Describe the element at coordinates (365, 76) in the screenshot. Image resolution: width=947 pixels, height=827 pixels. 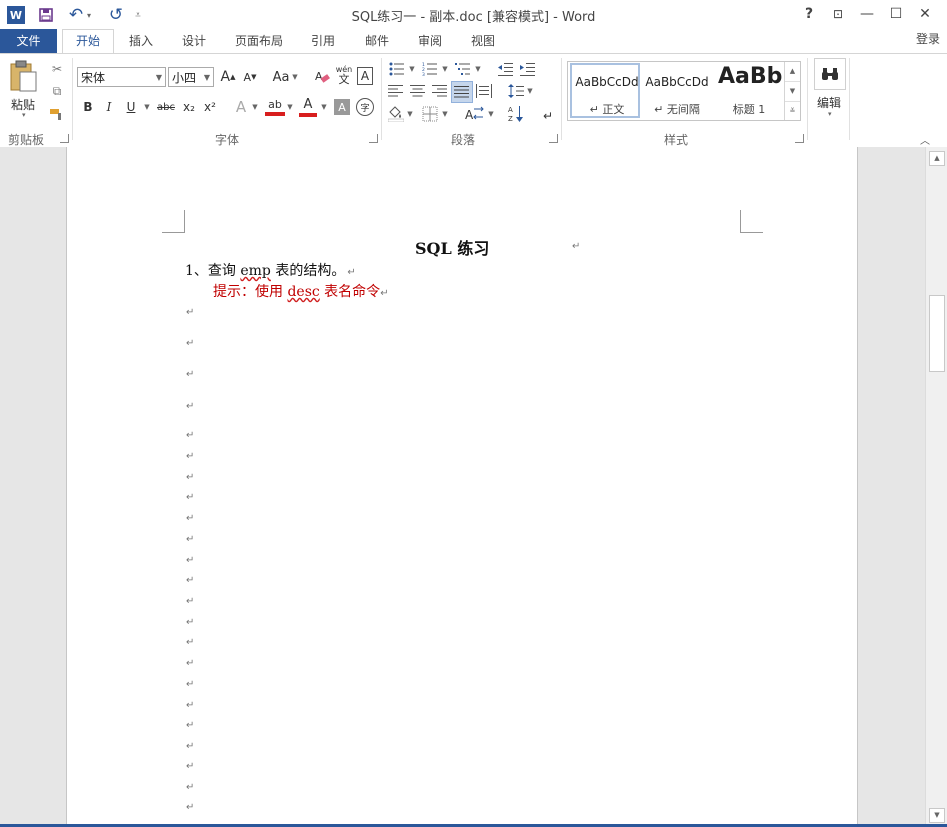
I see `character-border-button: A` at that location.